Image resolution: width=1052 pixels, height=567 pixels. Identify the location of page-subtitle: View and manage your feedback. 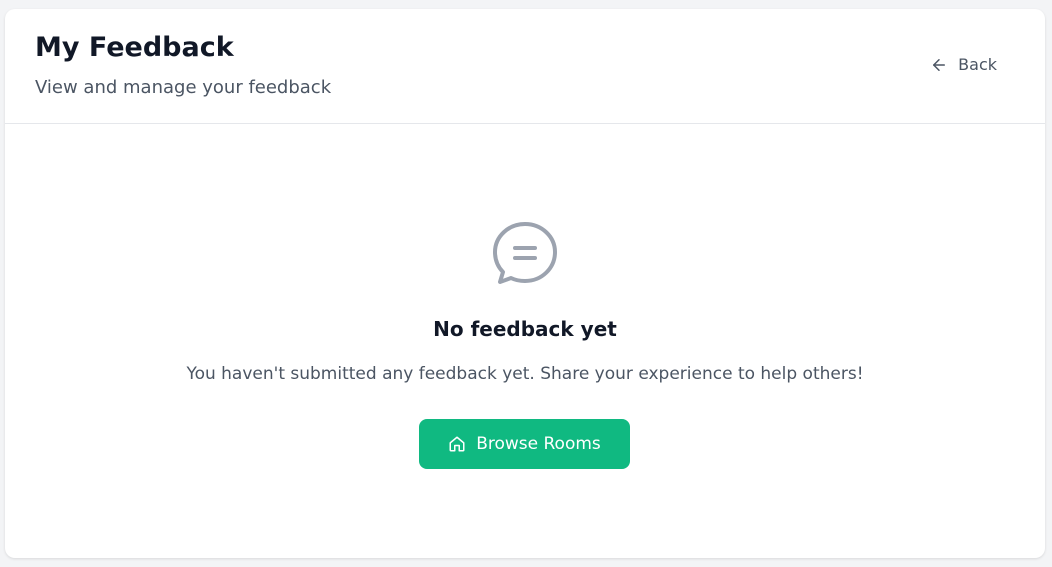
(183, 87).